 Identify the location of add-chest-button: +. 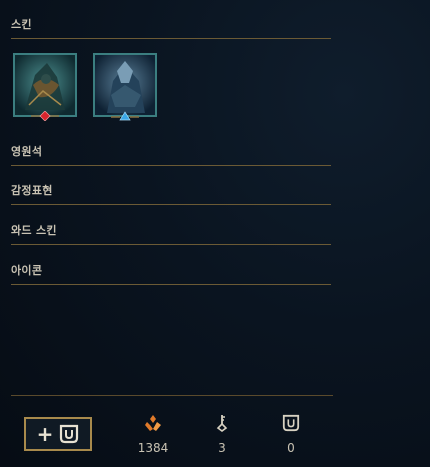
(58, 434).